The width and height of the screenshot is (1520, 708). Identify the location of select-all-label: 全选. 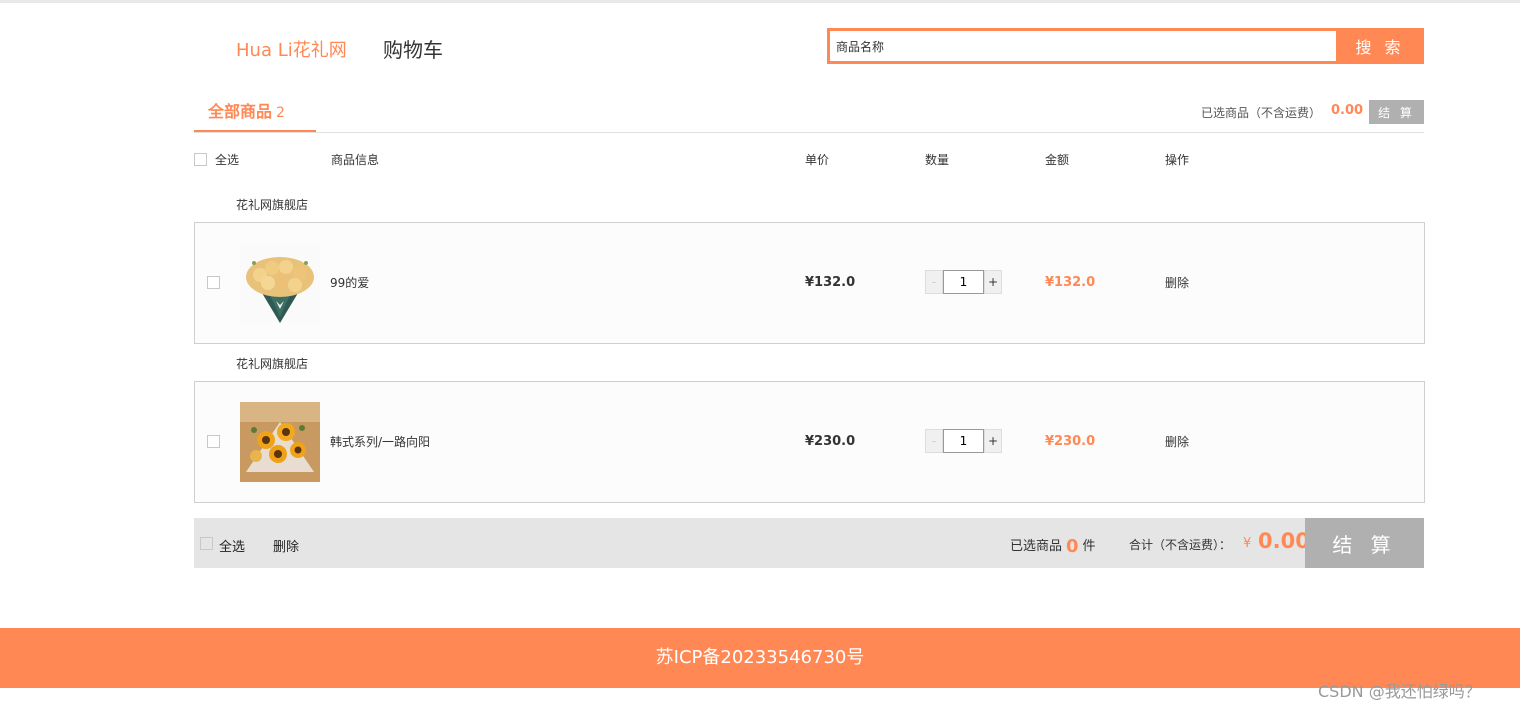
(227, 160).